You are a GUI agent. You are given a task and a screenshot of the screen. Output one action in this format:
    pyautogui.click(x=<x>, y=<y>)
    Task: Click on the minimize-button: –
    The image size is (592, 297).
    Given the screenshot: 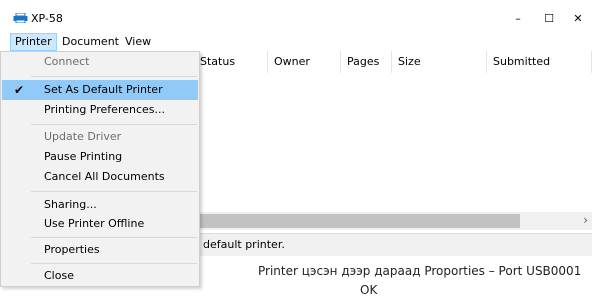 What is the action you would take?
    pyautogui.click(x=518, y=18)
    